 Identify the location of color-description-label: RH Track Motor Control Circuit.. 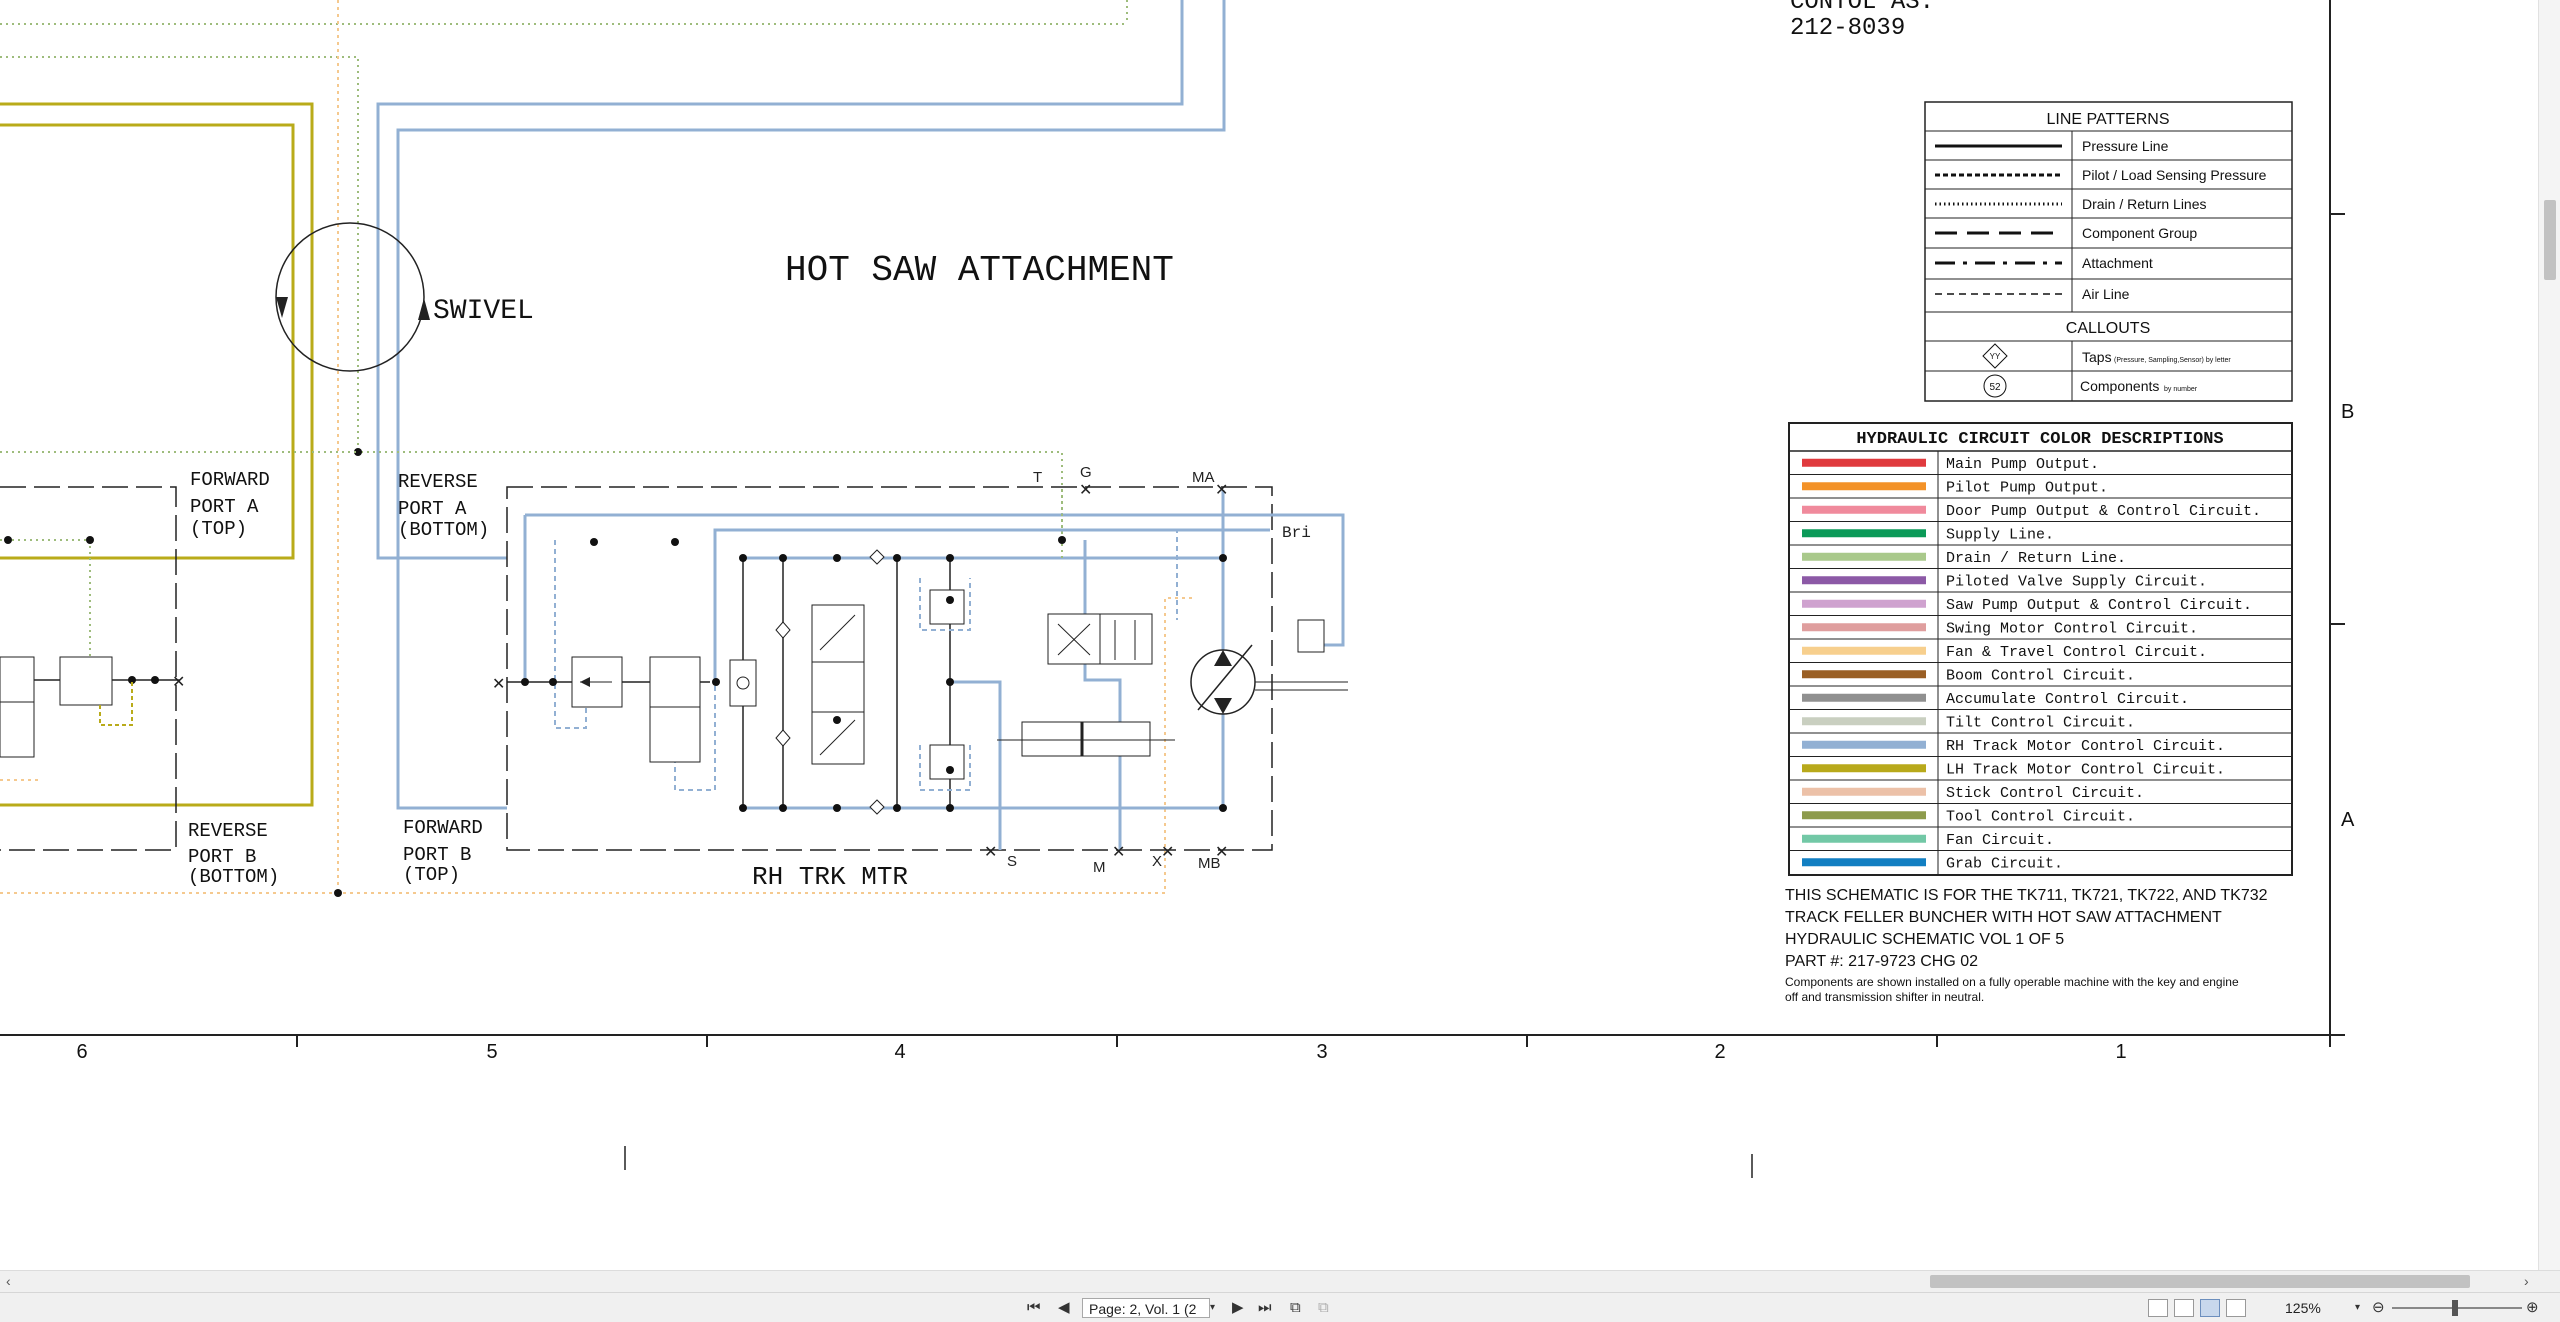
(2085, 746).